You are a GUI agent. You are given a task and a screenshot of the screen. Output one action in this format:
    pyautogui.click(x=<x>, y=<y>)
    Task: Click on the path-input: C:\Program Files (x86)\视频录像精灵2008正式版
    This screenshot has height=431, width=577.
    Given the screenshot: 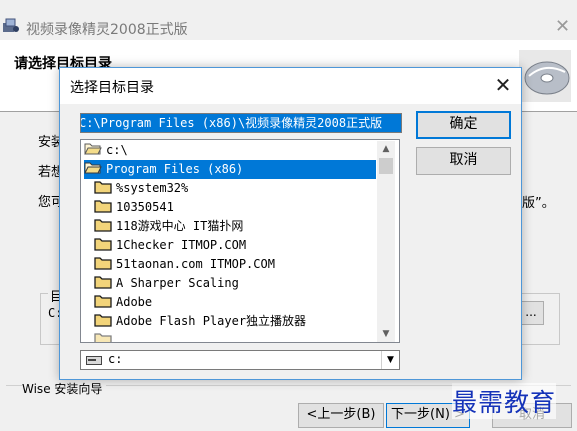 What is the action you would take?
    pyautogui.click(x=241, y=123)
    